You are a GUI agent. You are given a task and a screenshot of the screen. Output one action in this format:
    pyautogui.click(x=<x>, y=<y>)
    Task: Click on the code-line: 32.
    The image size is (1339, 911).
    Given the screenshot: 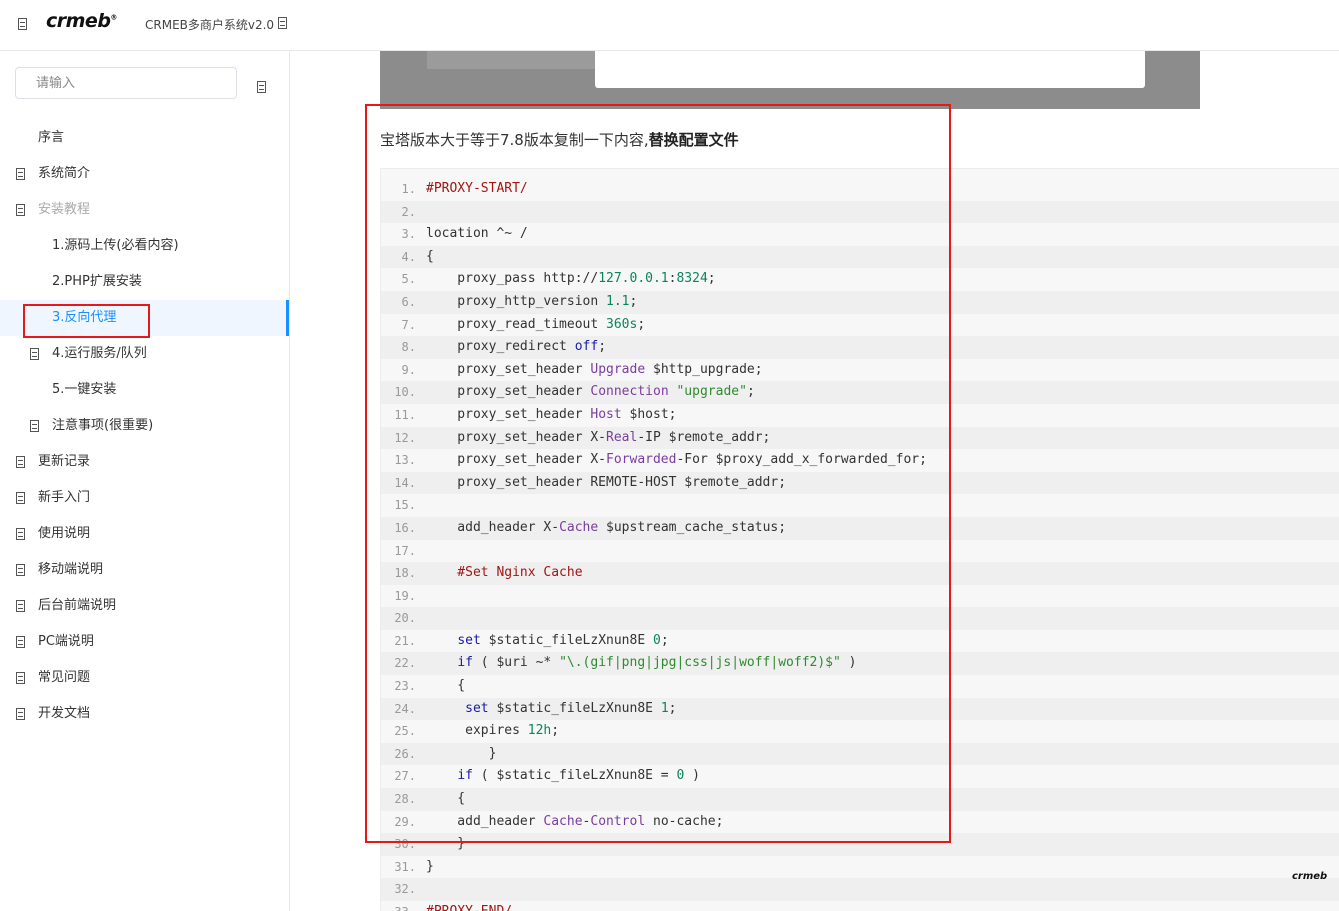 What is the action you would take?
    pyautogui.click(x=860, y=889)
    